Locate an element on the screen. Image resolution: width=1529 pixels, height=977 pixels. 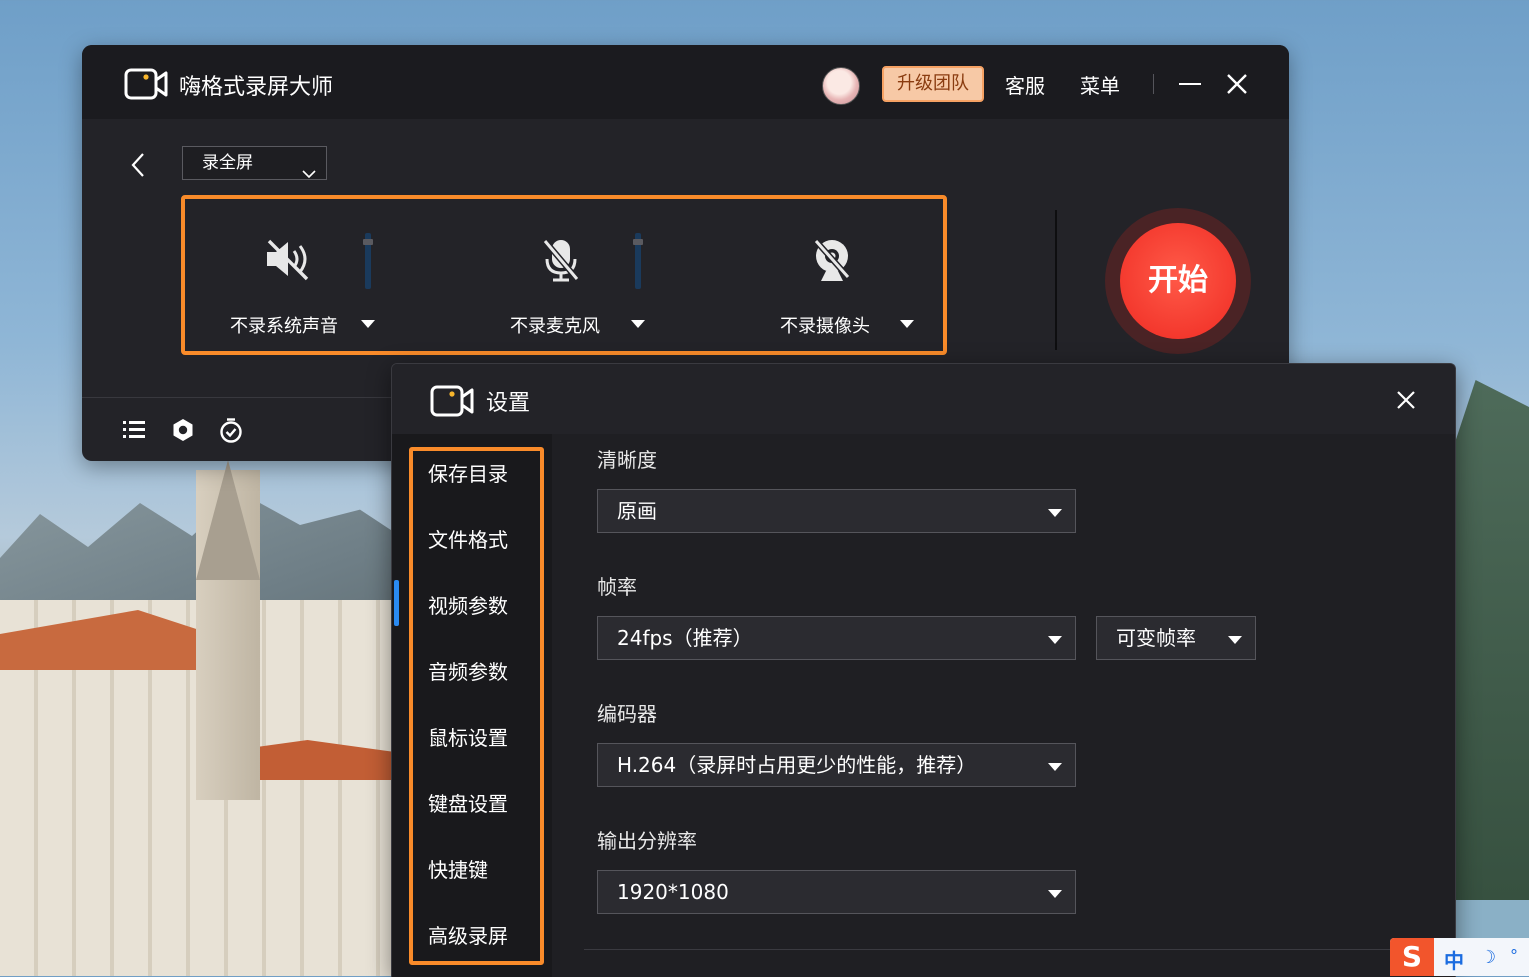
timer-icon is located at coordinates (231, 433).